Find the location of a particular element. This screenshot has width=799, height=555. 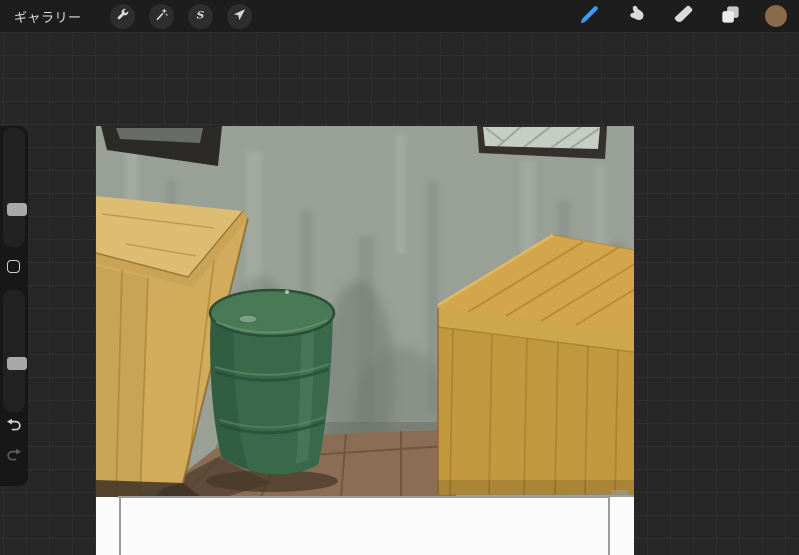

layers-button is located at coordinates (730, 16).